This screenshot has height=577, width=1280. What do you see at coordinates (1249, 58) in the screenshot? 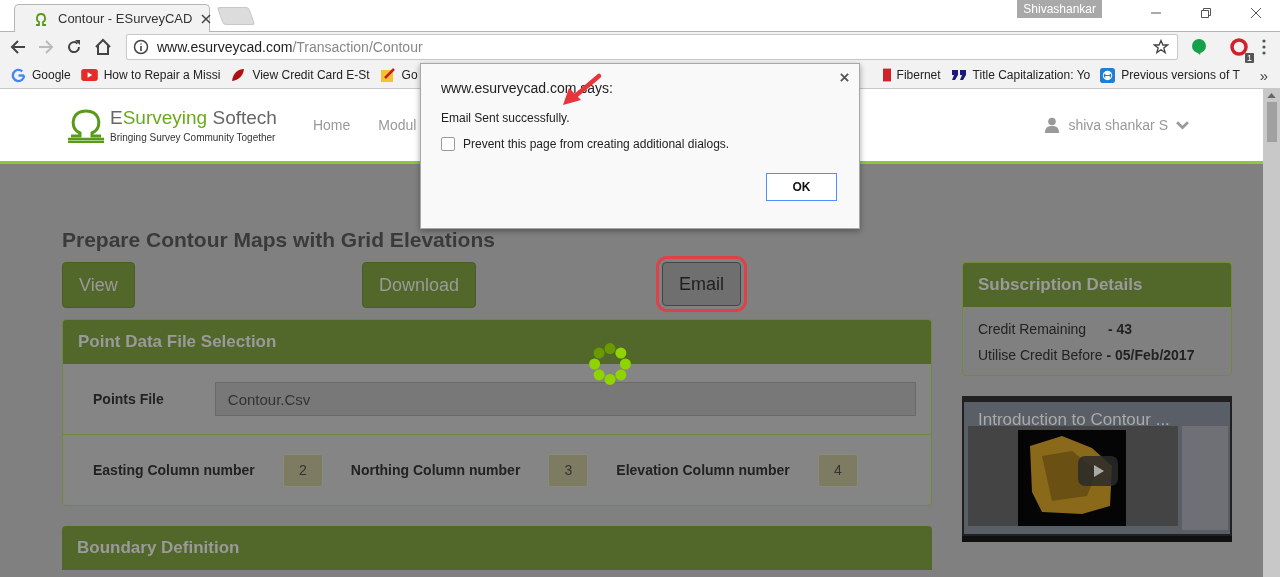
I see `extension-badge: 1` at bounding box center [1249, 58].